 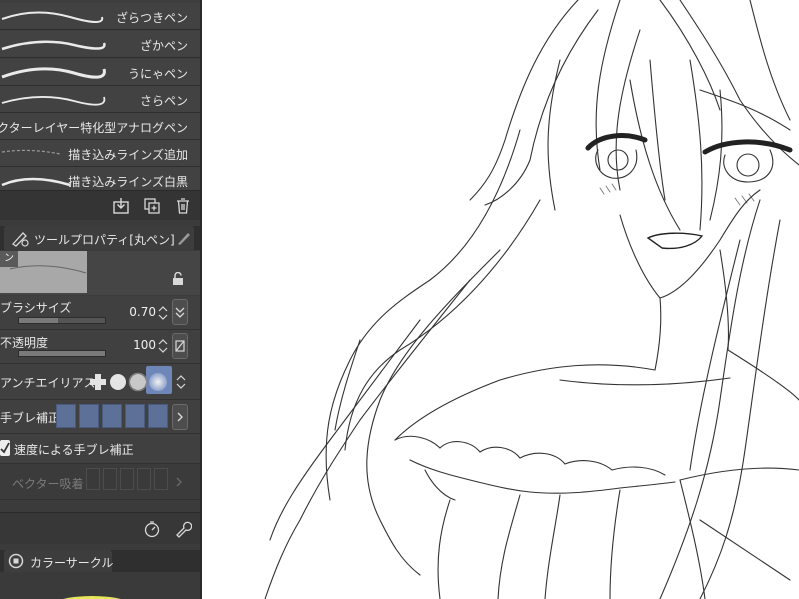 What do you see at coordinates (100, 313) in the screenshot?
I see `brush-size-row: ブラシサイズ 0.70` at bounding box center [100, 313].